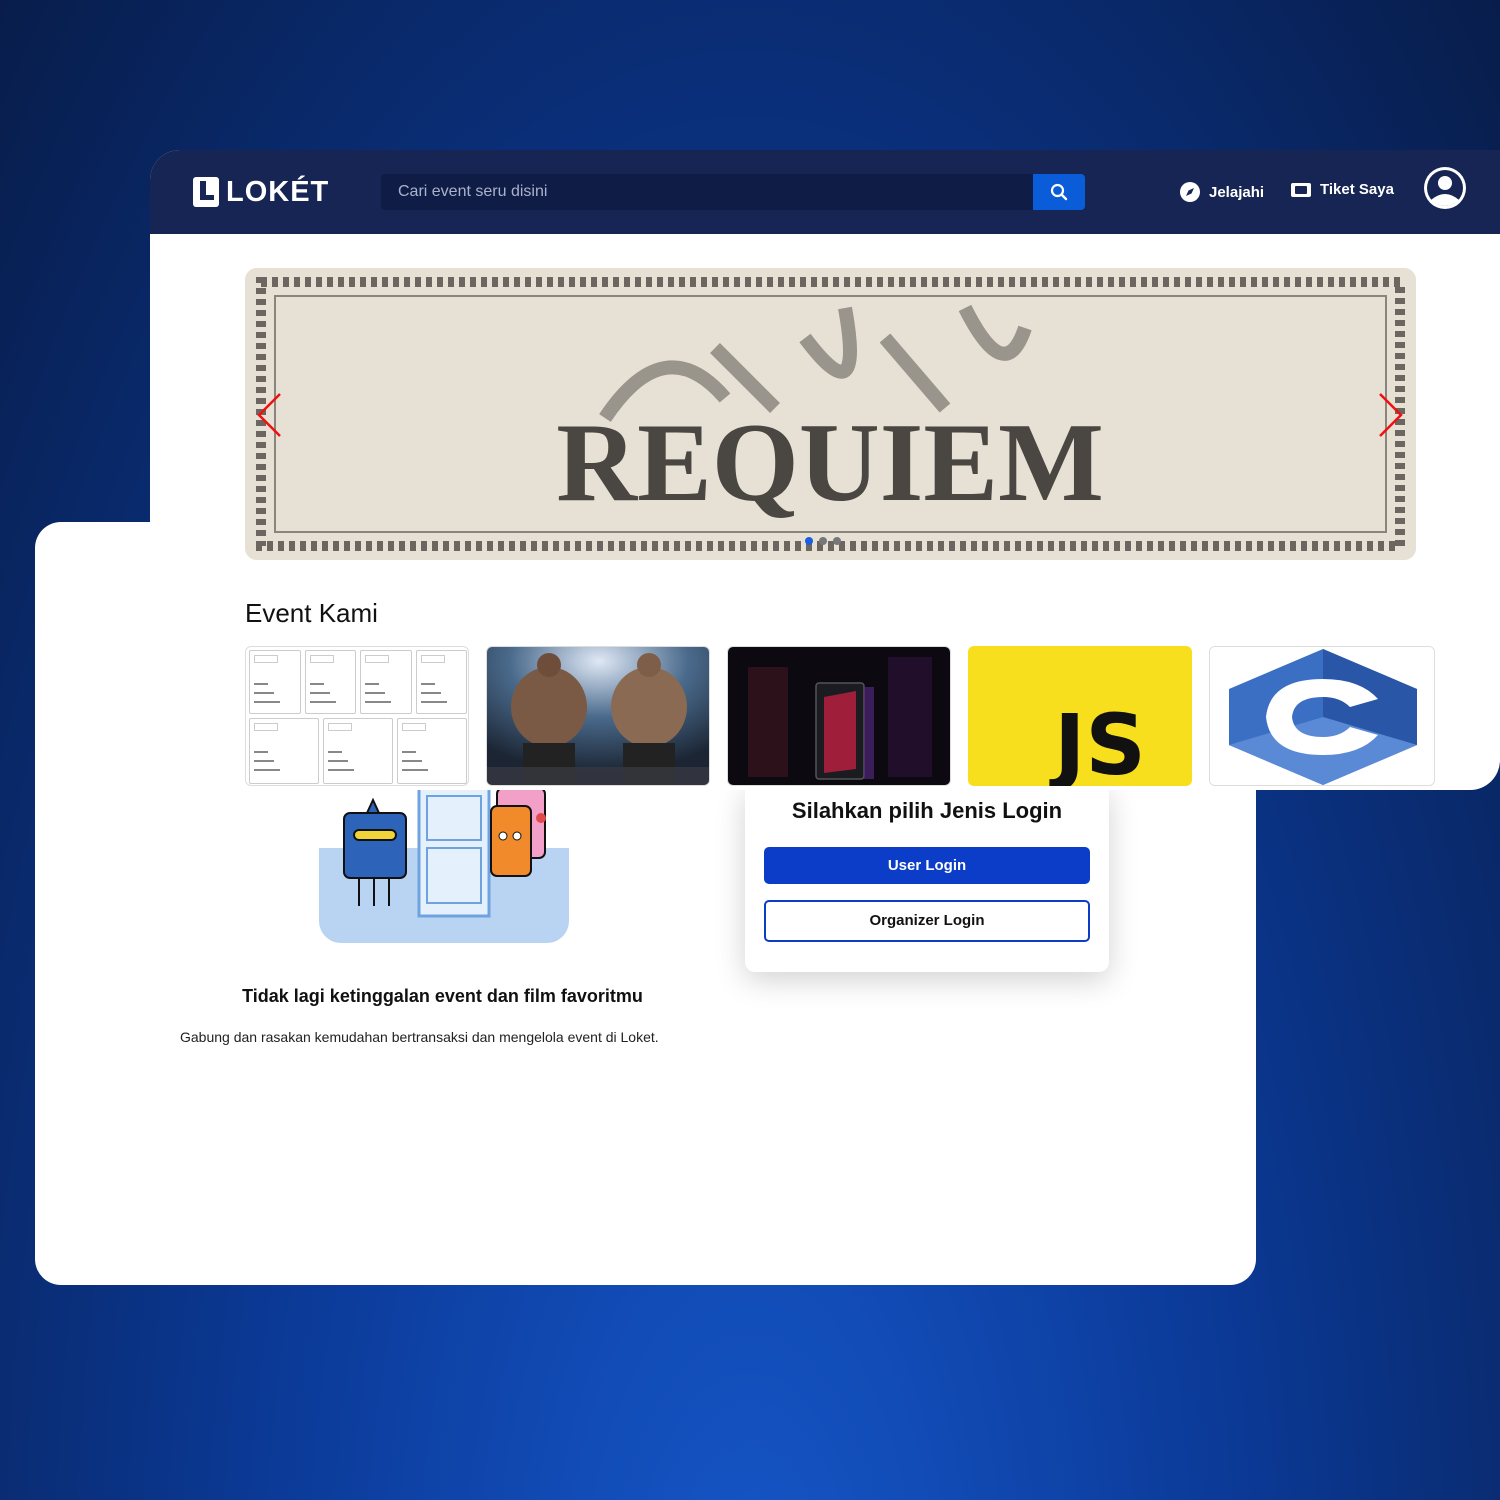 The width and height of the screenshot is (1500, 1500). I want to click on carousel-dots, so click(823, 541).